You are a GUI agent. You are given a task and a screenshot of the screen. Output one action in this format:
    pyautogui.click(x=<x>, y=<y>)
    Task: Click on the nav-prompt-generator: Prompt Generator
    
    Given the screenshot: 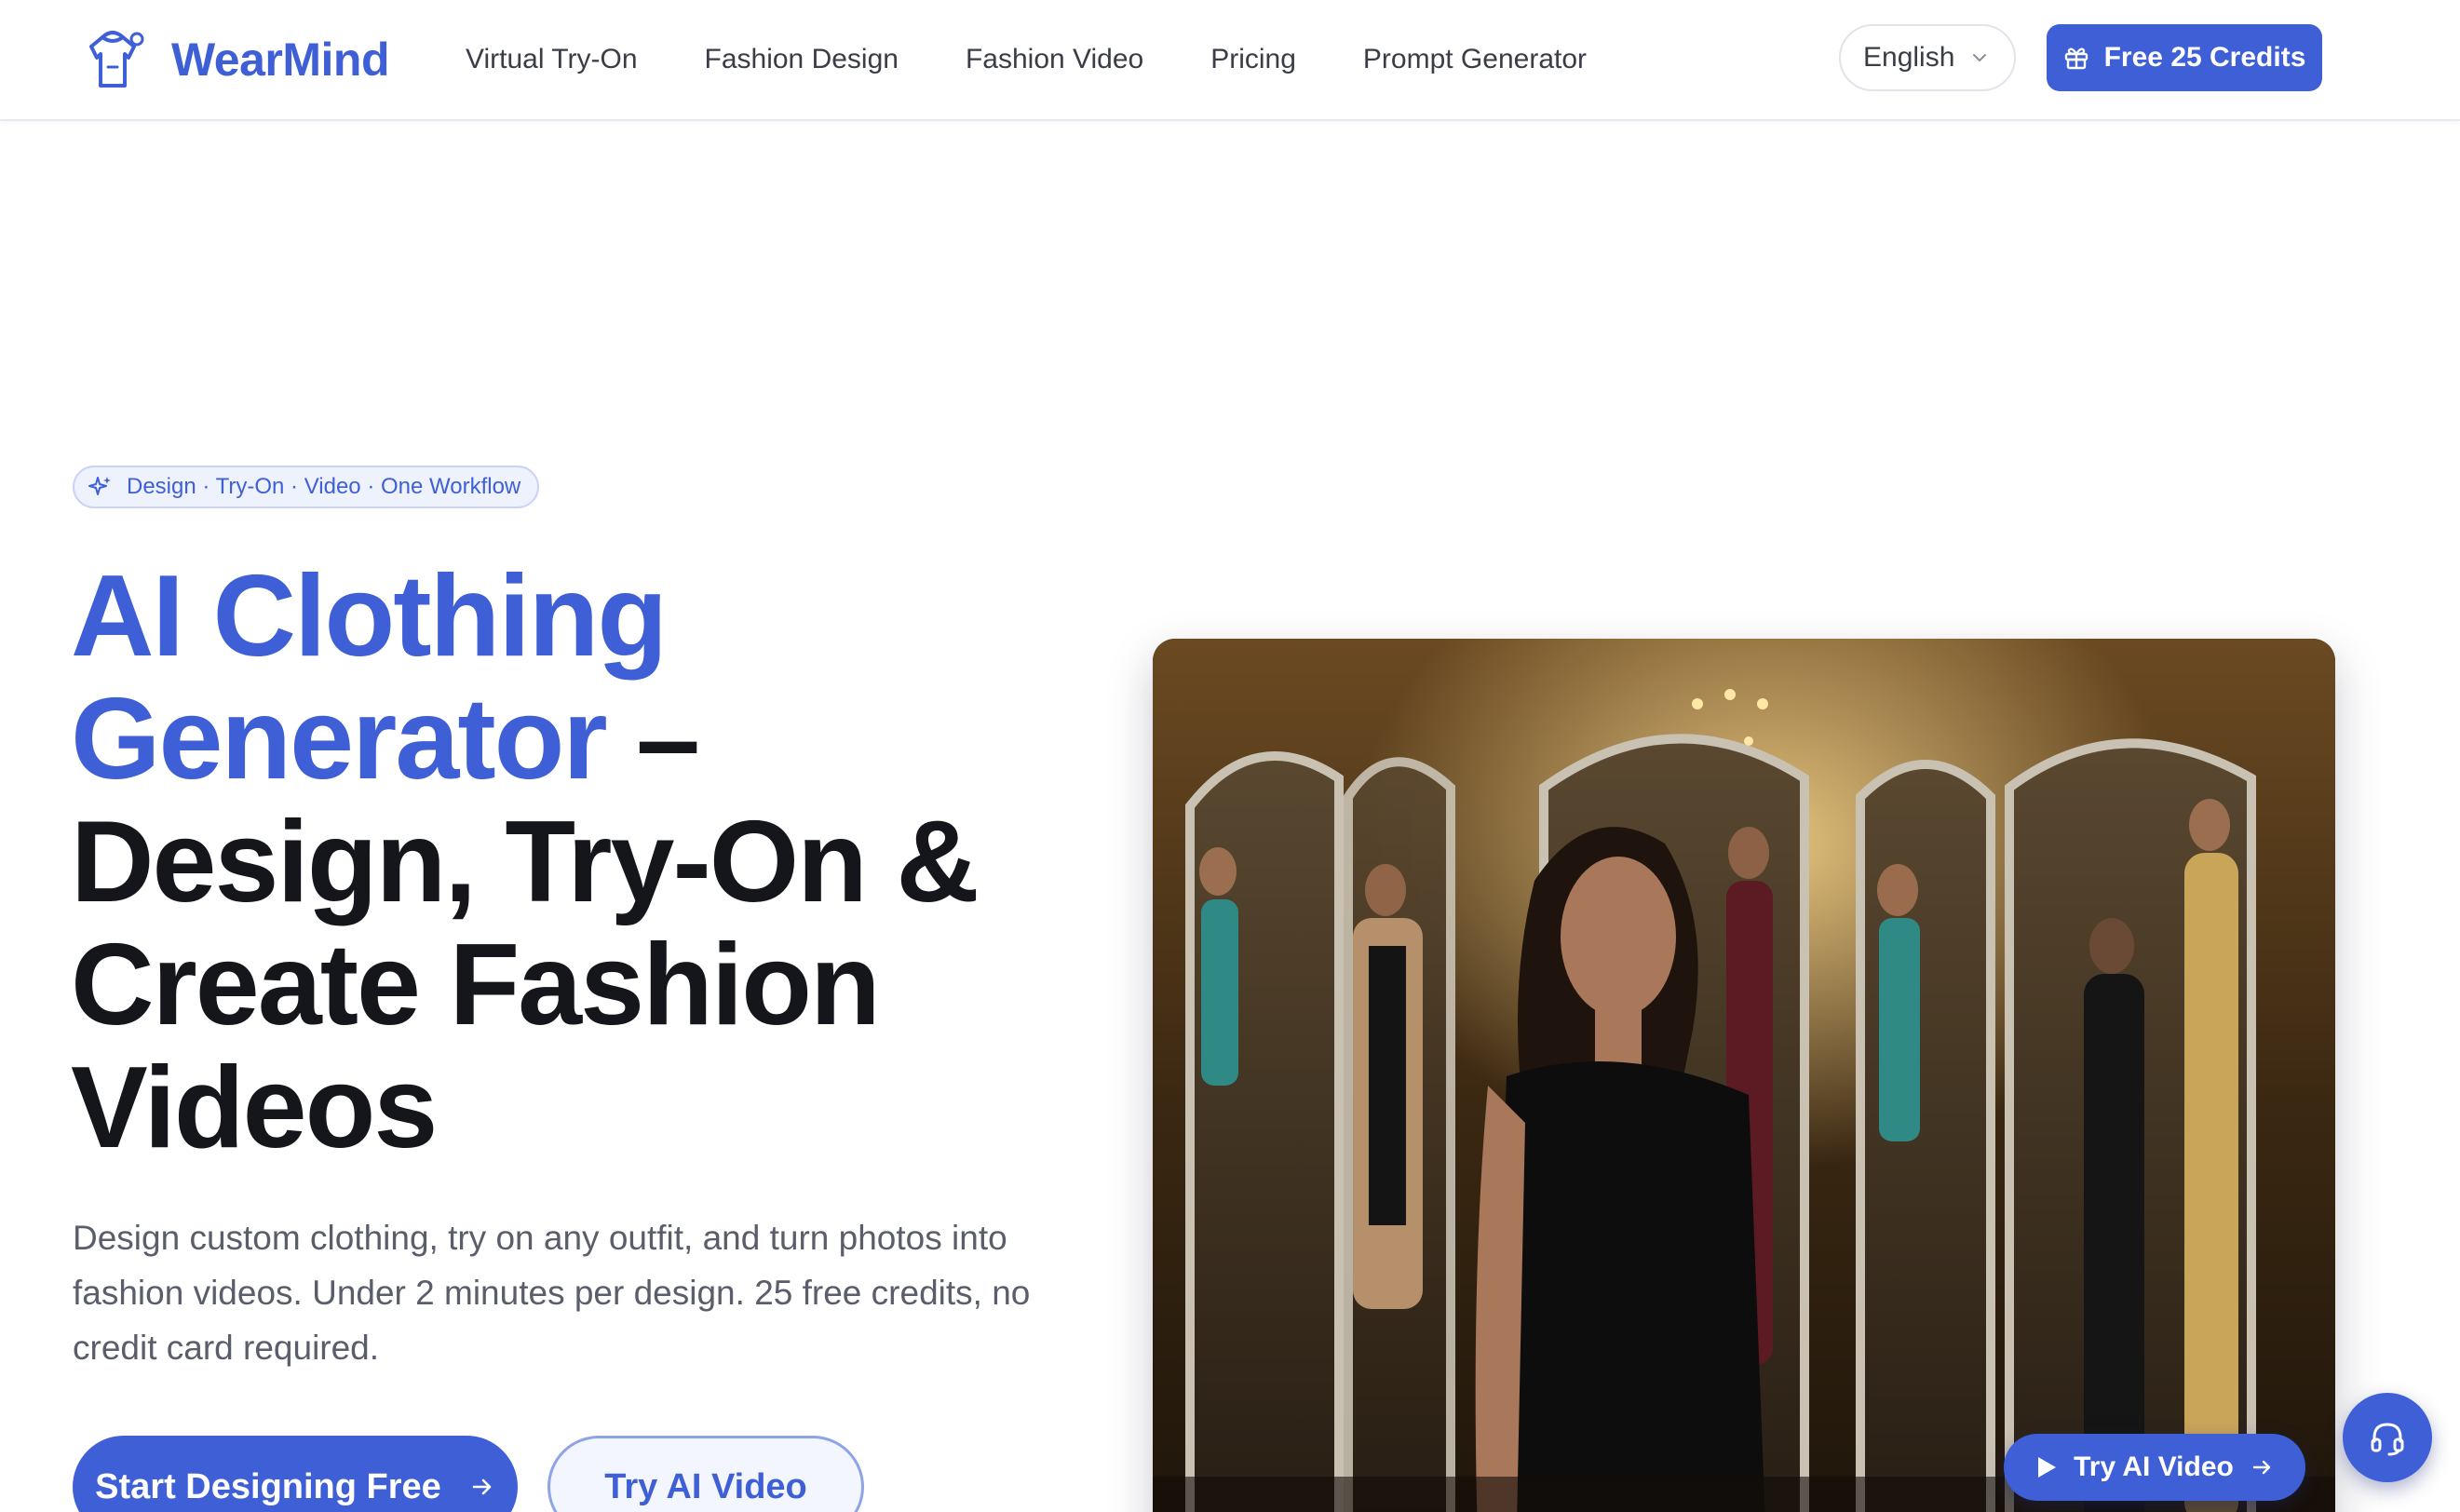 What is the action you would take?
    pyautogui.click(x=1475, y=59)
    